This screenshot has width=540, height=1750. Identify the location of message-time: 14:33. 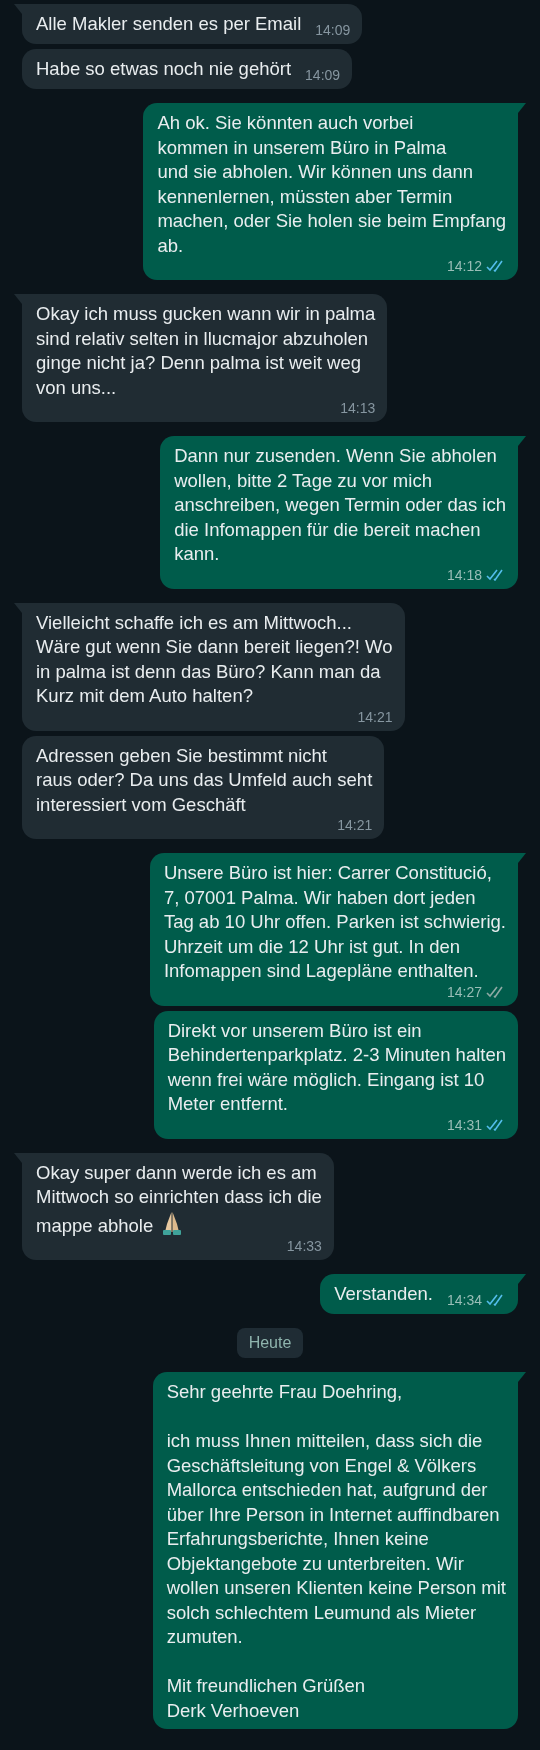
(304, 1246).